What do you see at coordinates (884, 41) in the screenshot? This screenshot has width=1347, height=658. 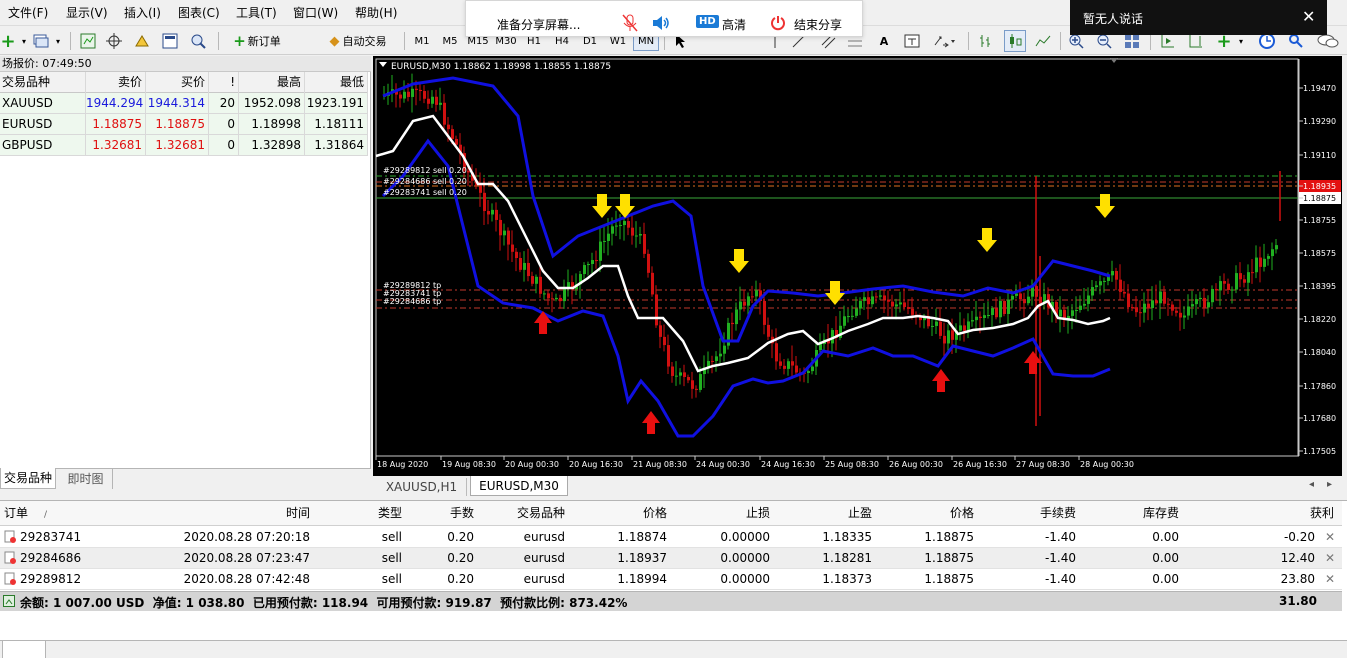 I see `text-tool-button: A` at bounding box center [884, 41].